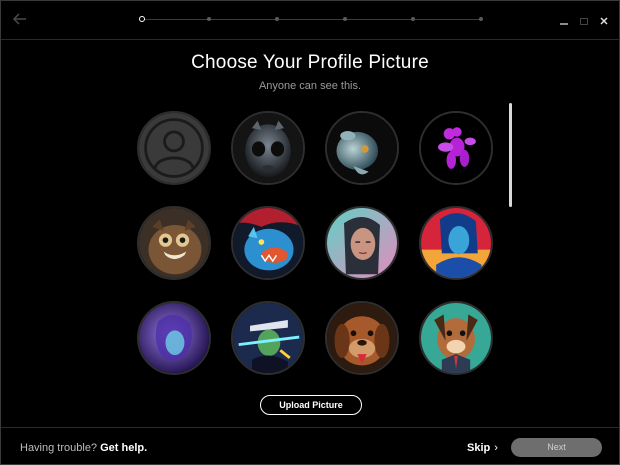 Image resolution: width=620 pixels, height=465 pixels. I want to click on avatar-grey-alien, so click(268, 148).